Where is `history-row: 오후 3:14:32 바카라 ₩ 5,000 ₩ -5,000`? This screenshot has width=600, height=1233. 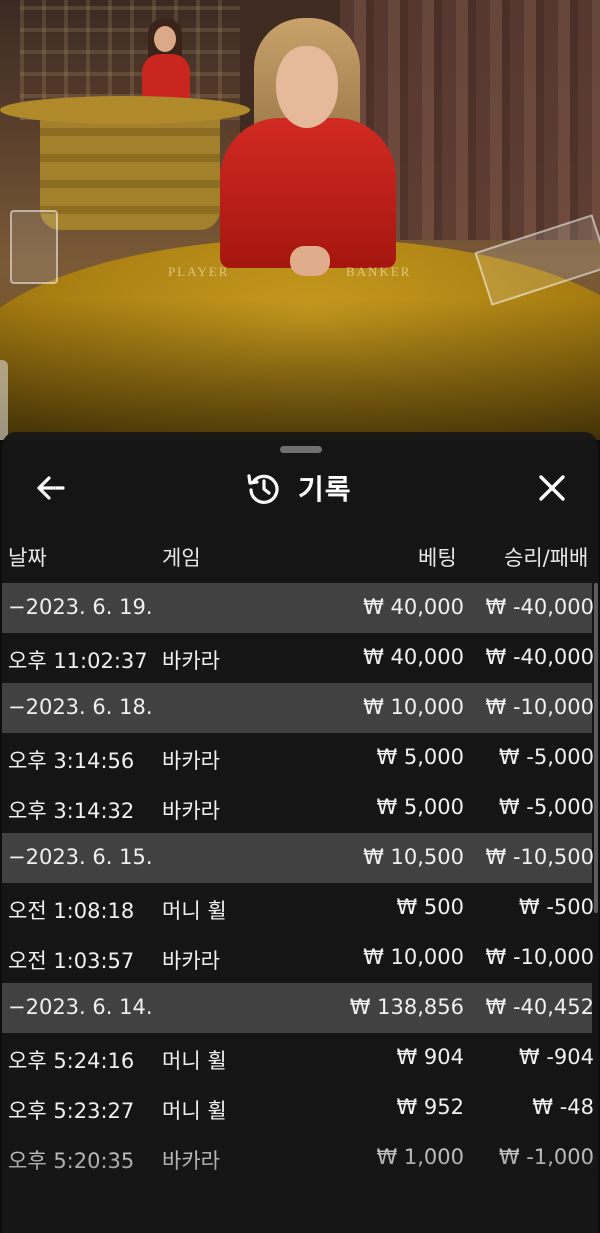 history-row: 오후 3:14:32 바카라 ₩ 5,000 ₩ -5,000 is located at coordinates (298, 808).